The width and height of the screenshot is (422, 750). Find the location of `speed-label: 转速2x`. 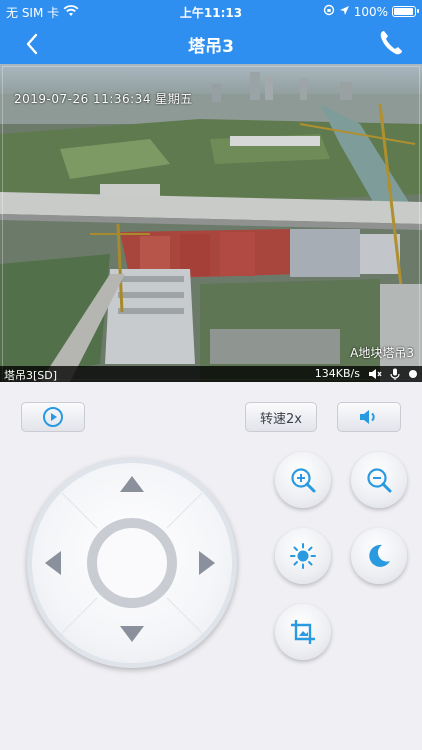

speed-label: 转速2x is located at coordinates (281, 419).